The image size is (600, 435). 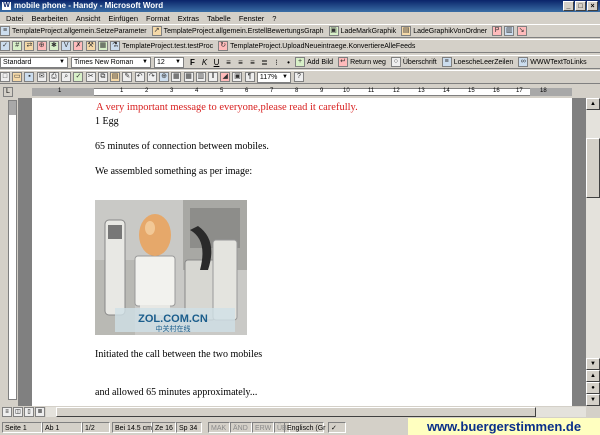 I want to click on add-image-button: + Add Bild, so click(x=314, y=62).